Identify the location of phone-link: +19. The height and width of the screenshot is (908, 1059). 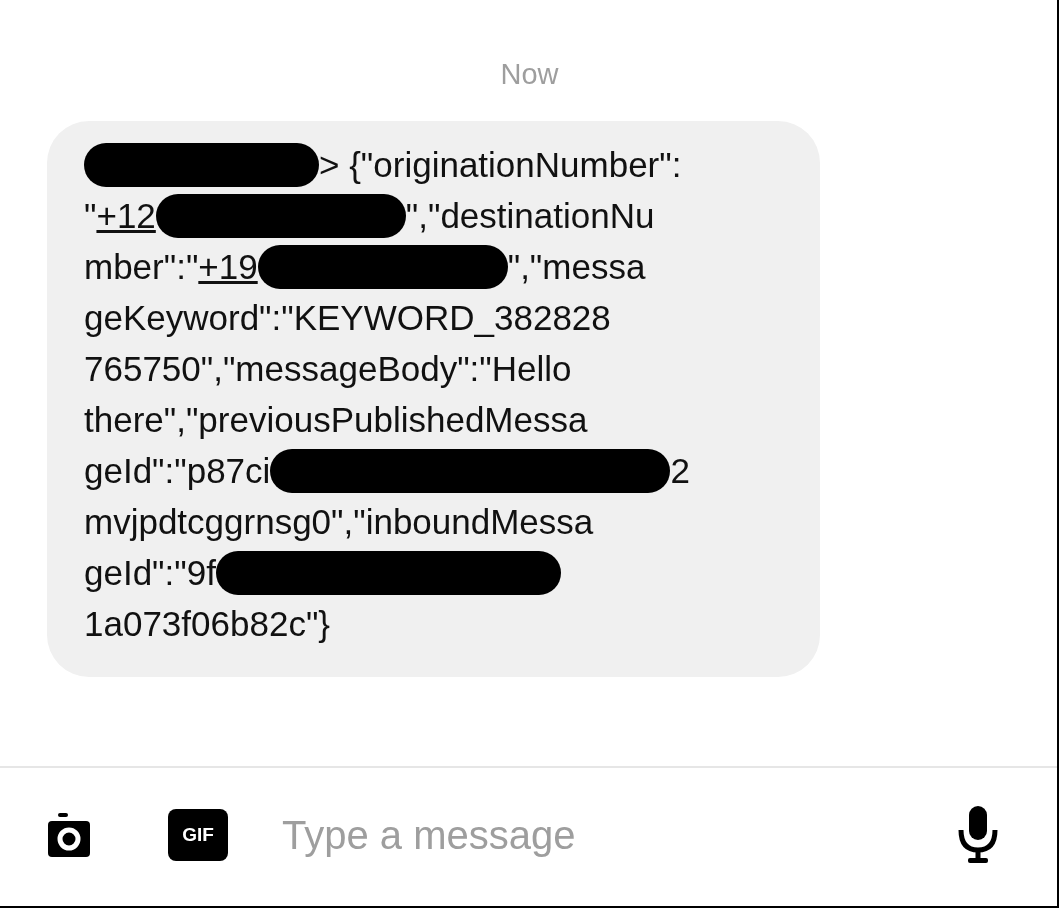
(228, 266).